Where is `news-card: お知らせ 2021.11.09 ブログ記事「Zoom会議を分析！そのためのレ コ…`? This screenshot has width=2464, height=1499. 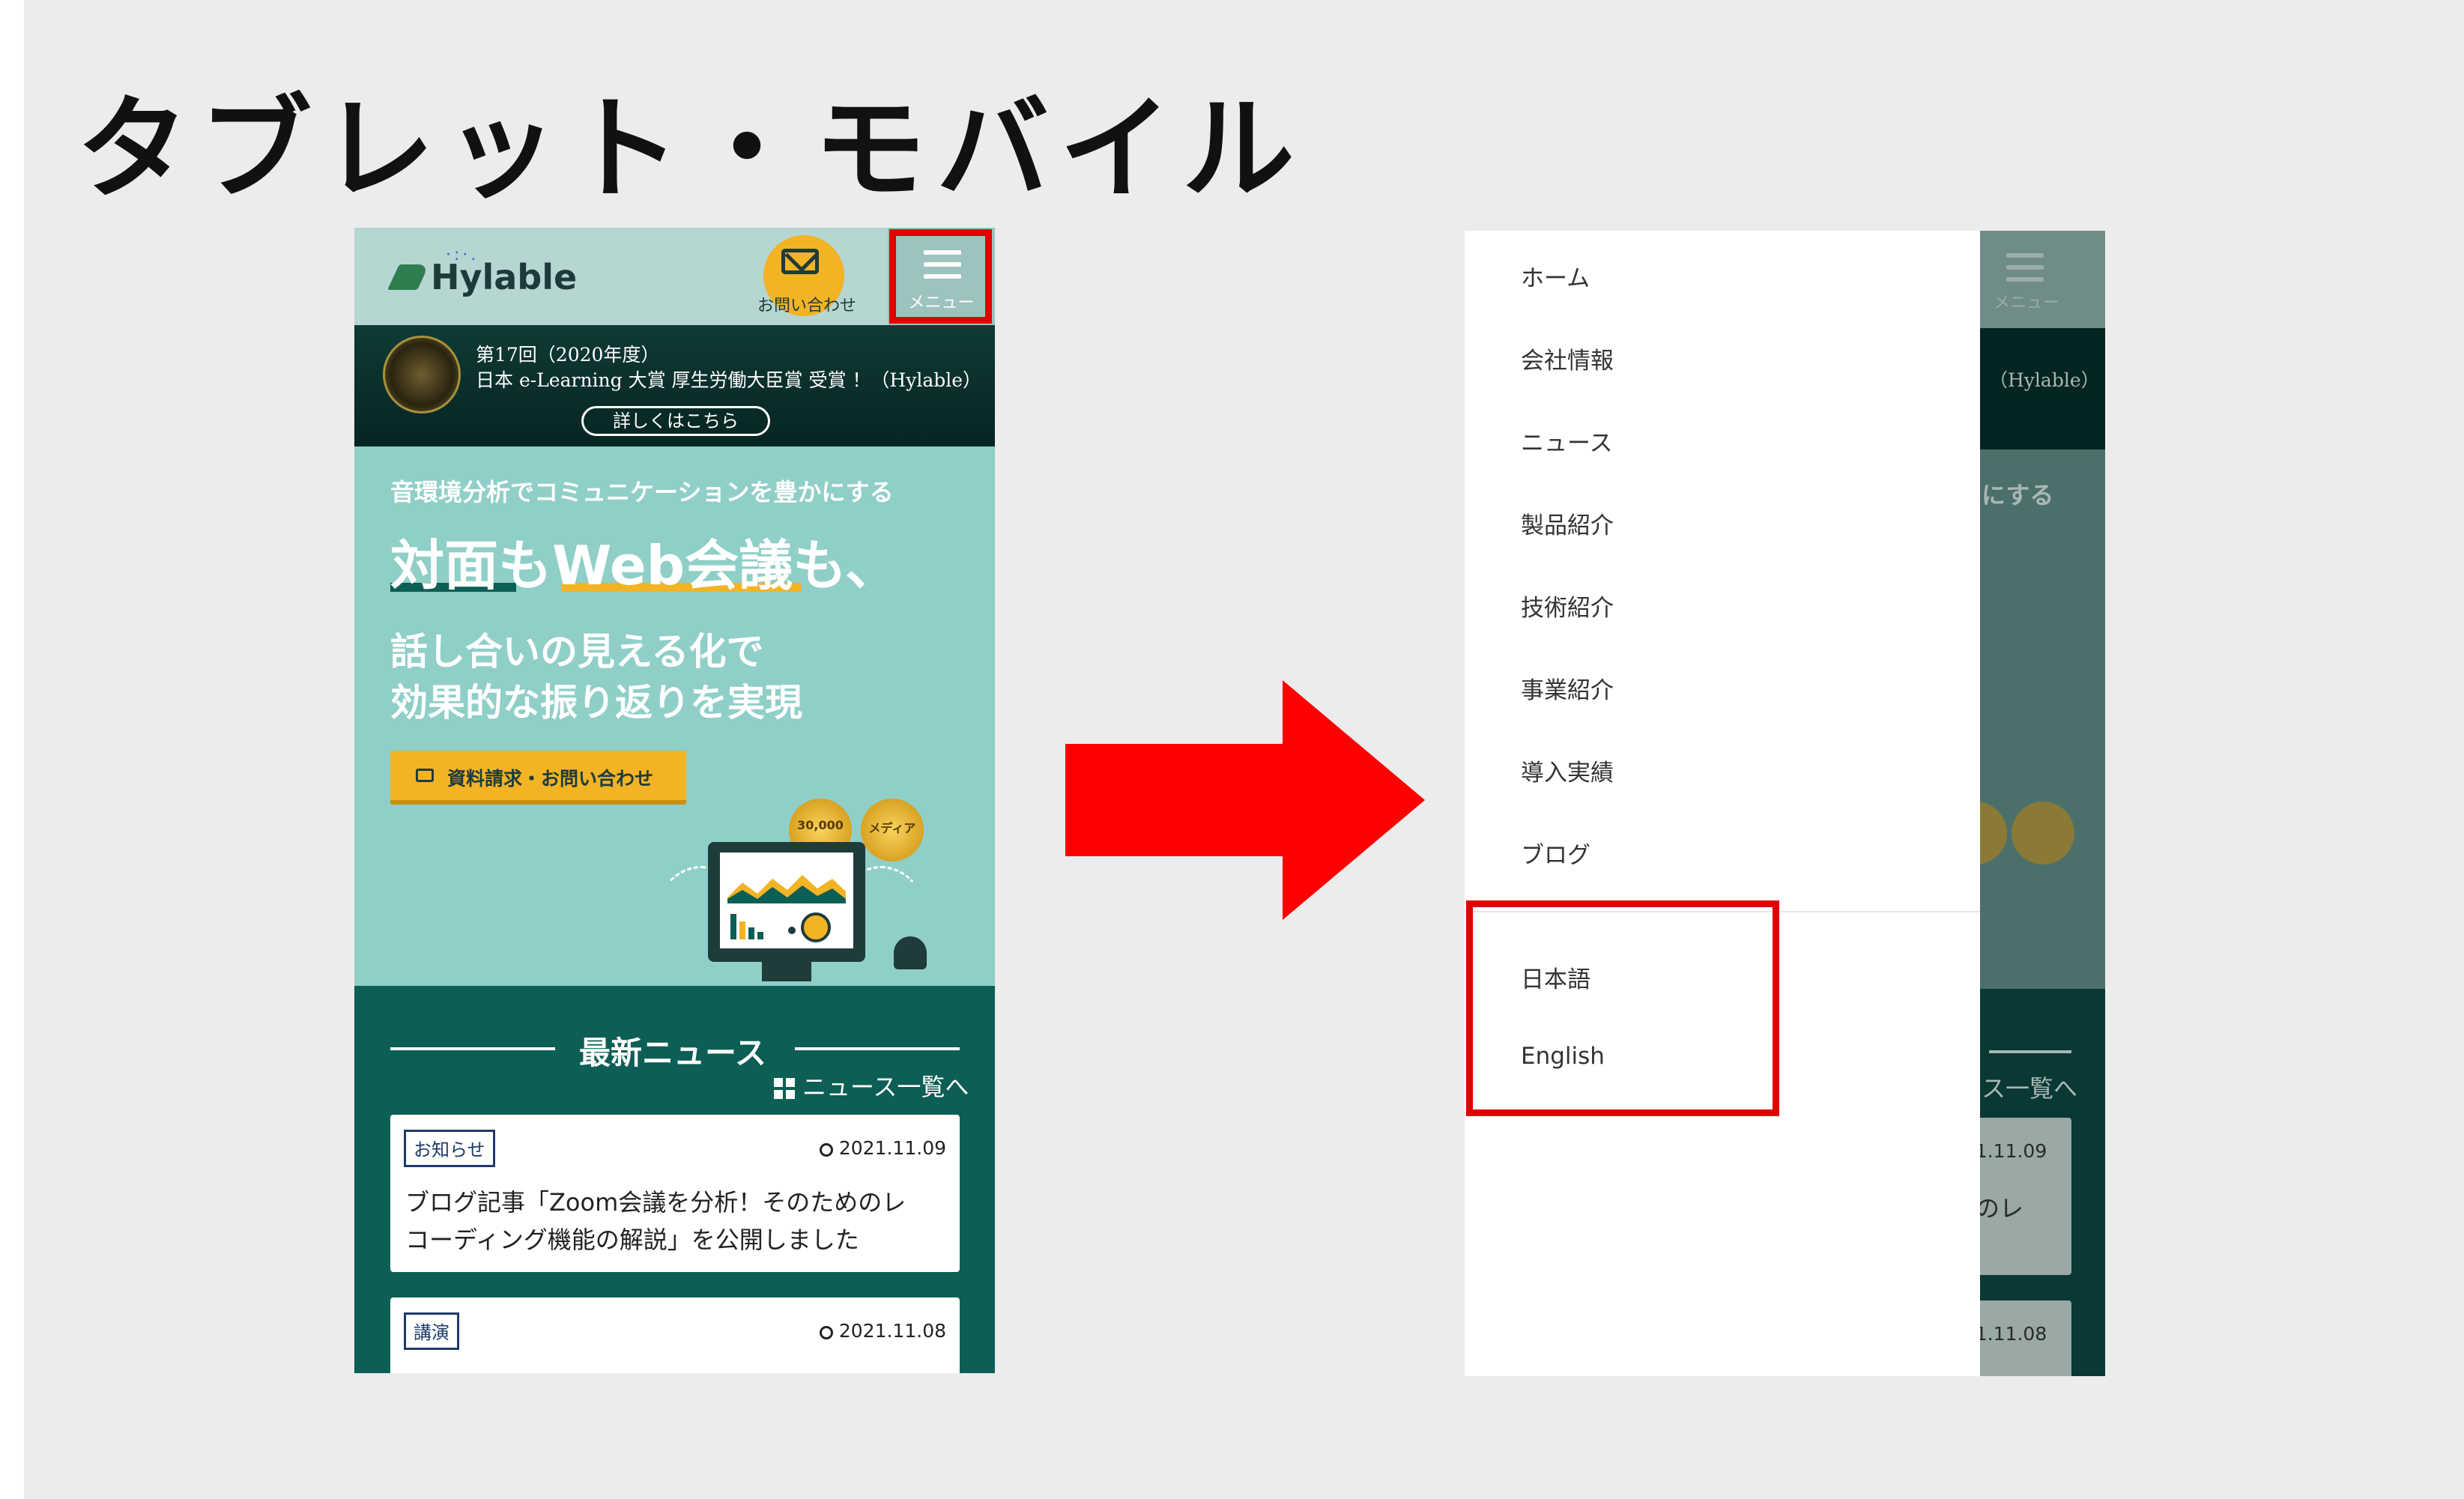
news-card: お知らせ 2021.11.09 ブログ記事「Zoom会議を分析！そのためのレ コ… is located at coordinates (675, 1193).